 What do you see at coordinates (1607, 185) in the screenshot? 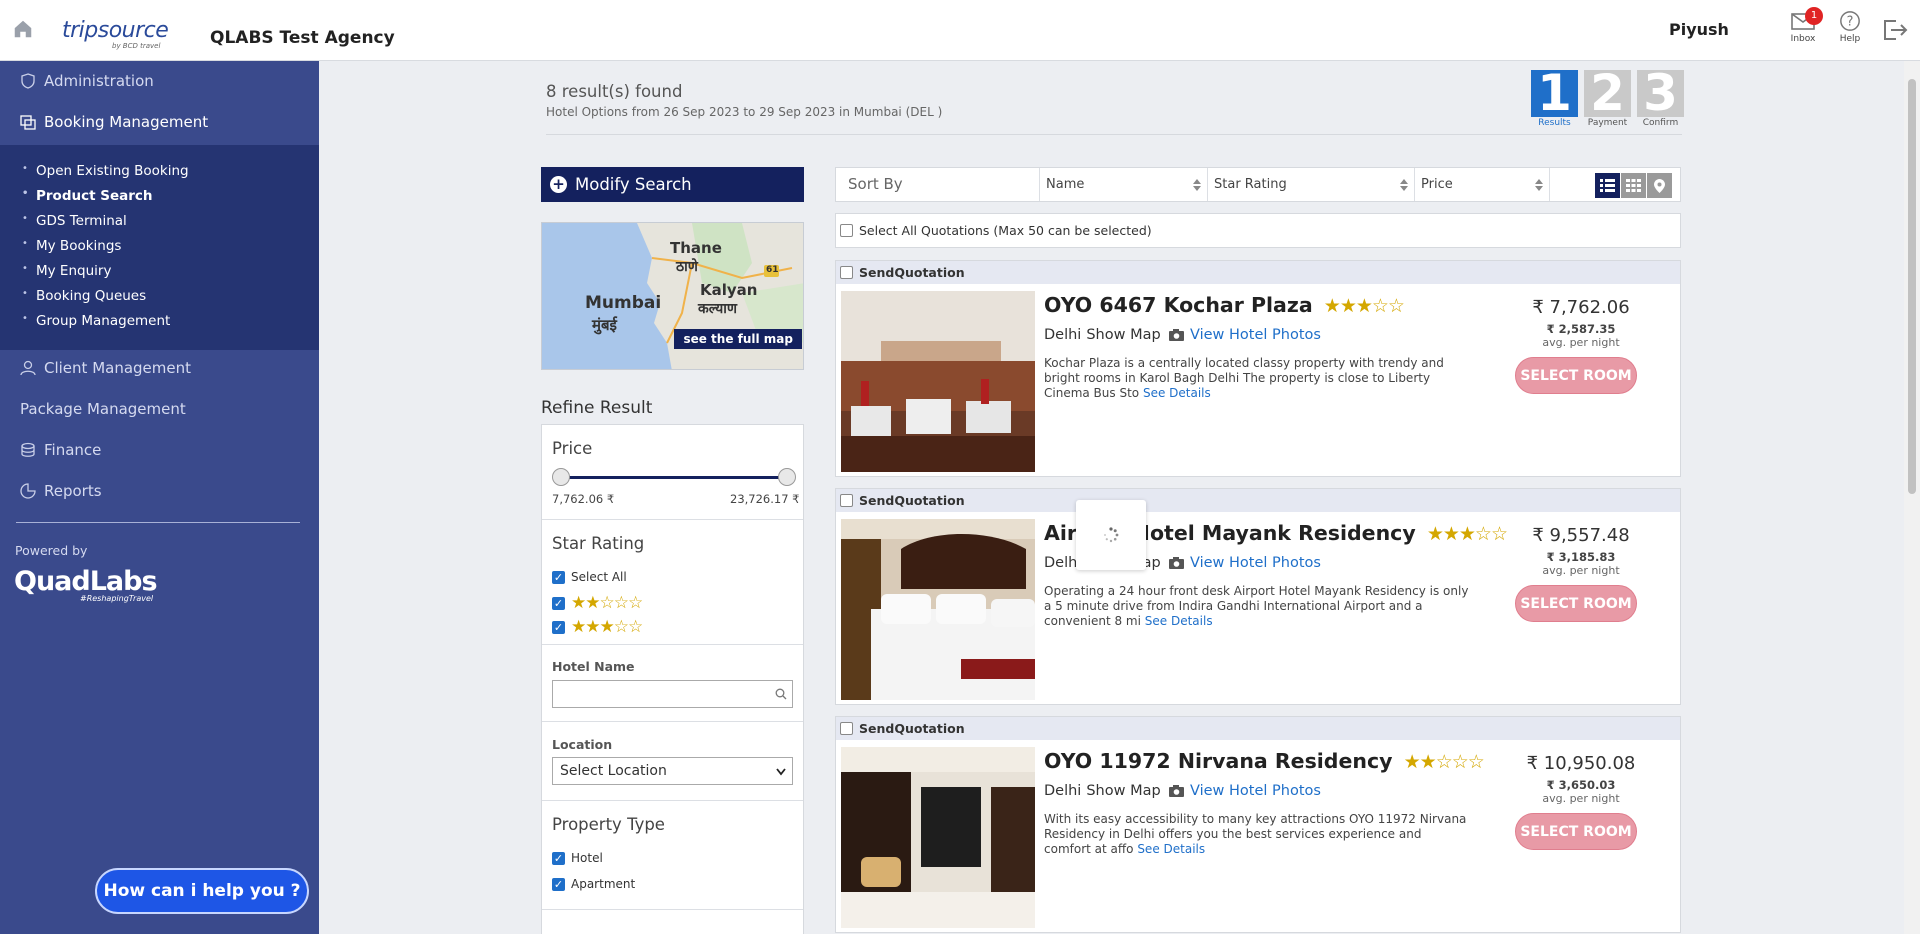
I see `list-view-button` at bounding box center [1607, 185].